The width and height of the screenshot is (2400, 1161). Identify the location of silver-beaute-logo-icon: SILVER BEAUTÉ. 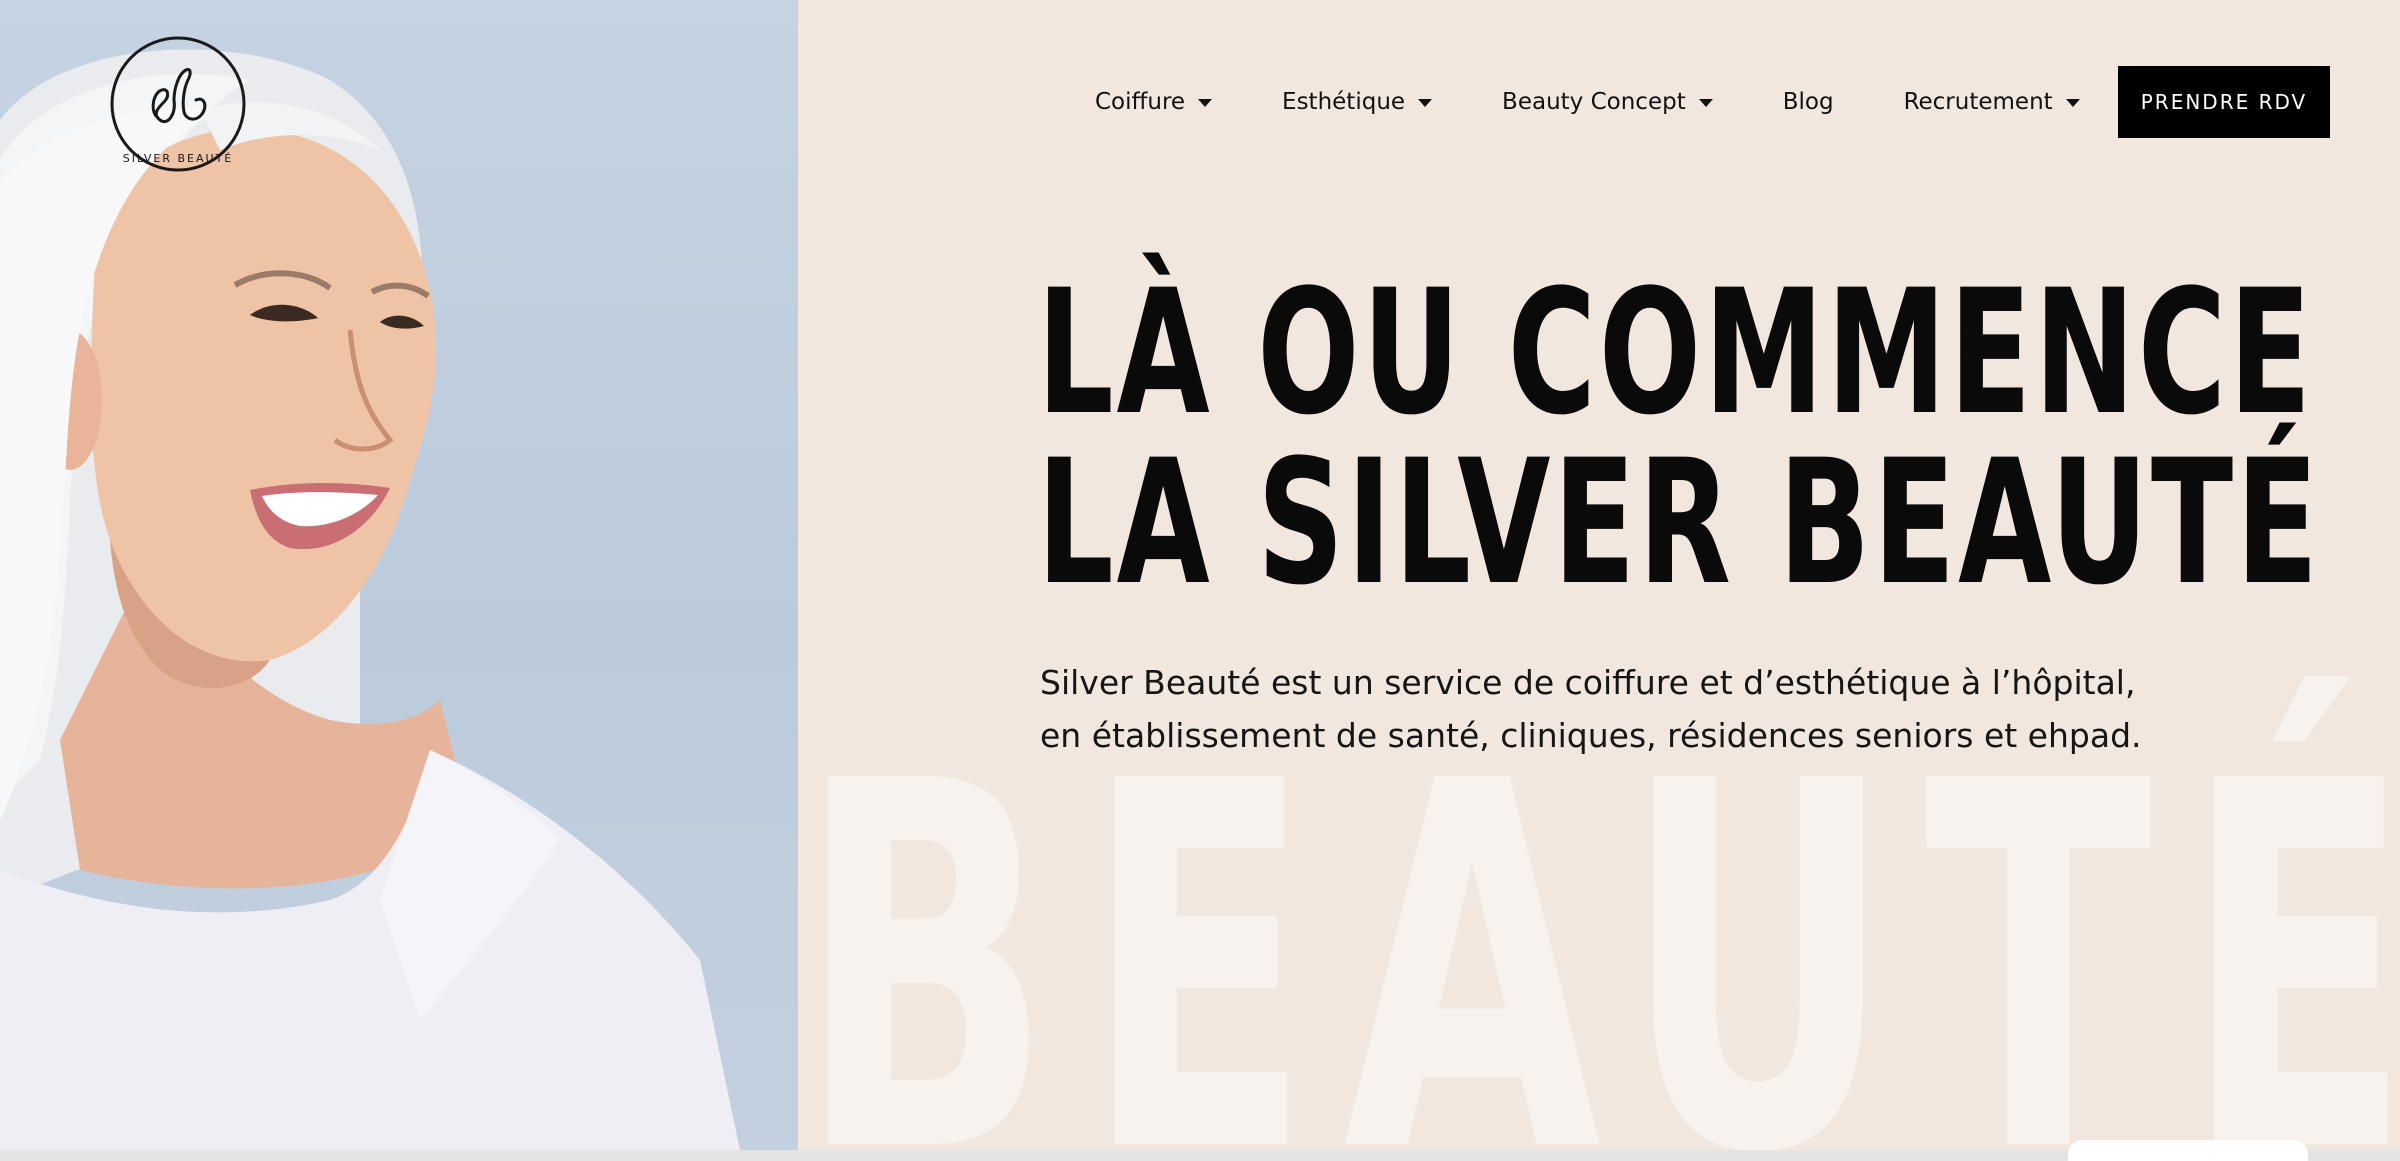
(178, 104).